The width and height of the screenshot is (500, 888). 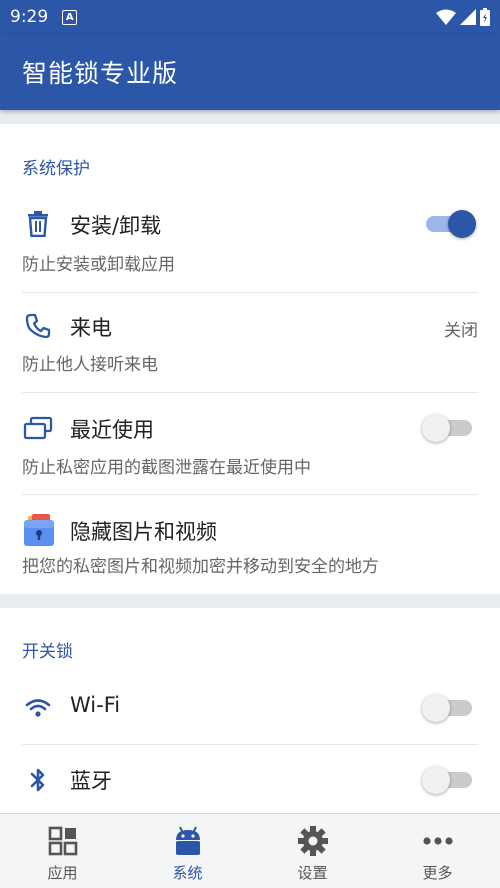 I want to click on row-description: 防止安装或卸载应用, so click(x=98, y=265).